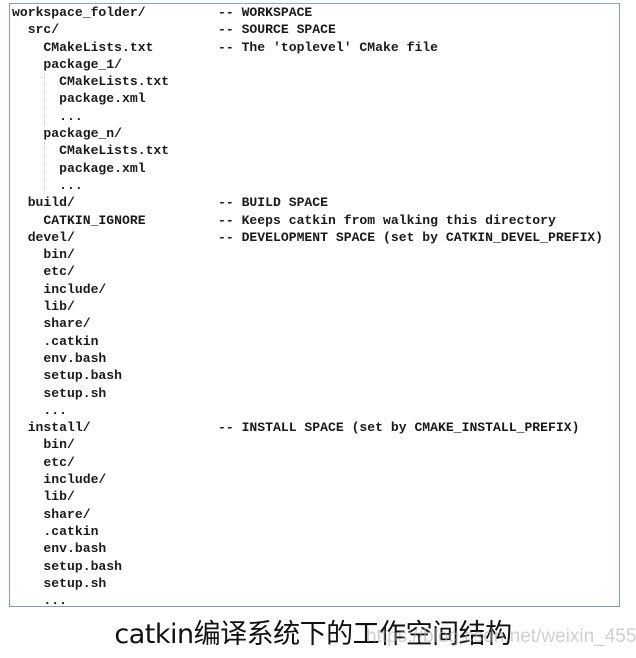 Image resolution: width=636 pixels, height=658 pixels. I want to click on indent-guide-package-n, so click(44, 168).